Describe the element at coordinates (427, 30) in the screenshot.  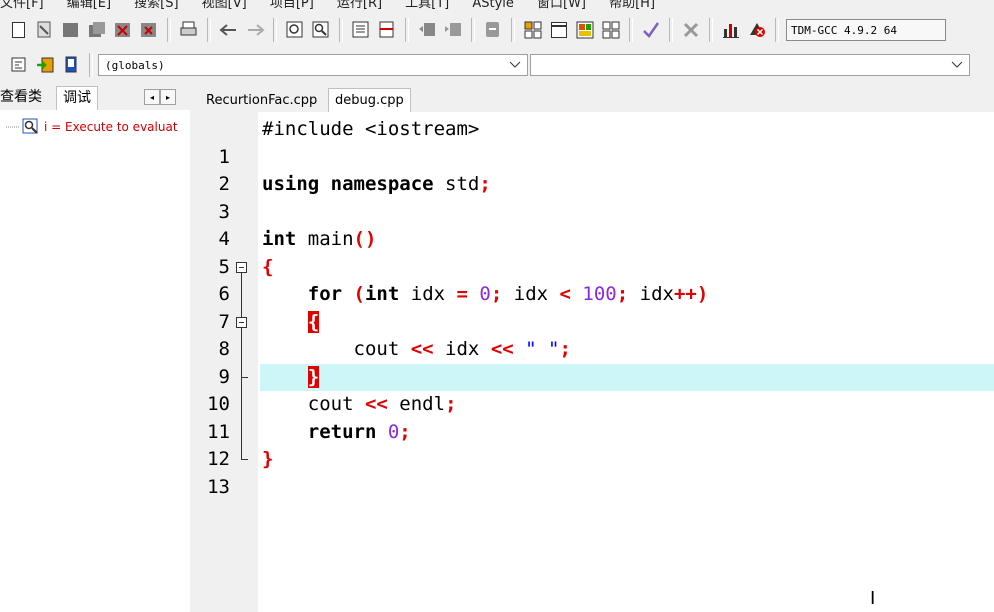
I see `indent-icon` at that location.